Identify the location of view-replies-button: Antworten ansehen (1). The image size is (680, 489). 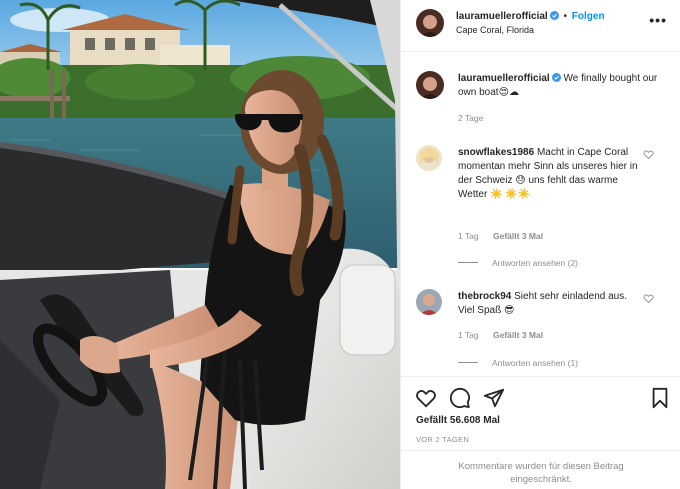
(518, 363).